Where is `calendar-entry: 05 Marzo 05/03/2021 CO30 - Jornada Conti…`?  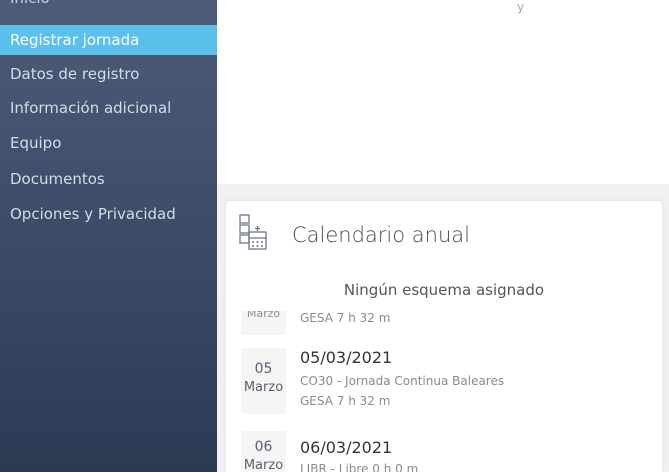 calendar-entry: 05 Marzo 05/03/2021 CO30 - Jornada Conti… is located at coordinates (444, 378).